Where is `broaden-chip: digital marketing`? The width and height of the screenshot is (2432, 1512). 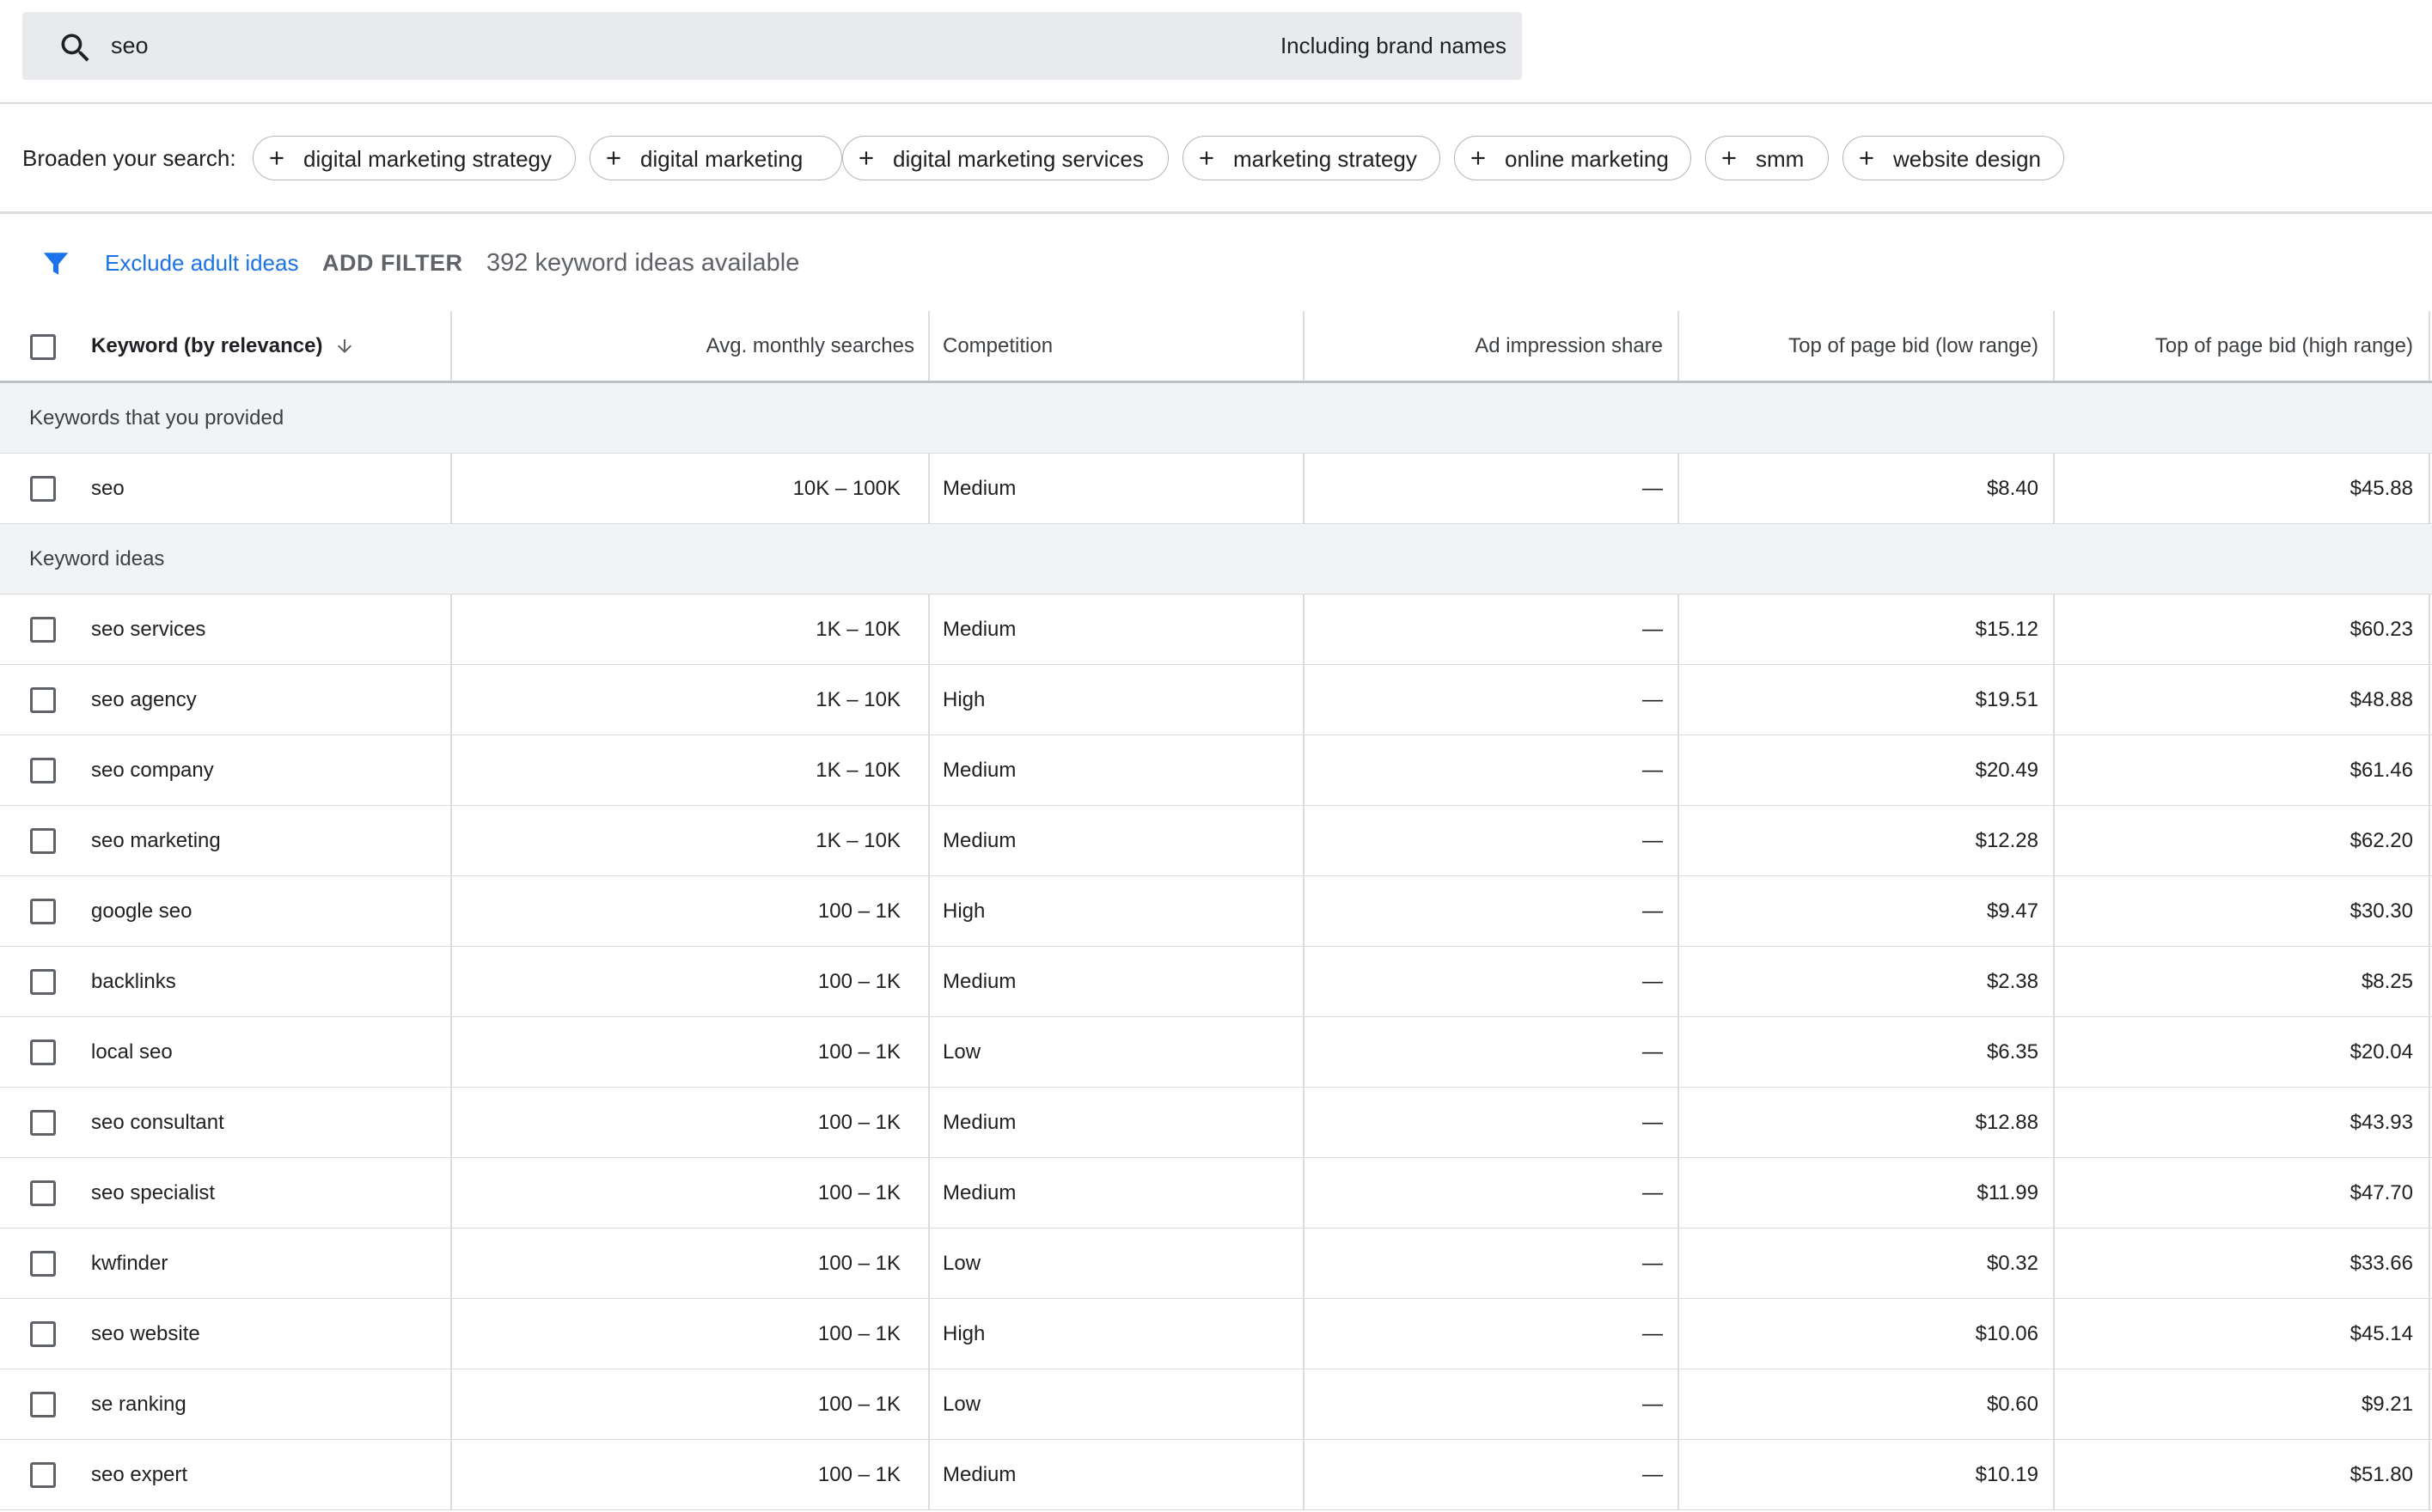
broaden-chip: digital marketing is located at coordinates (716, 158).